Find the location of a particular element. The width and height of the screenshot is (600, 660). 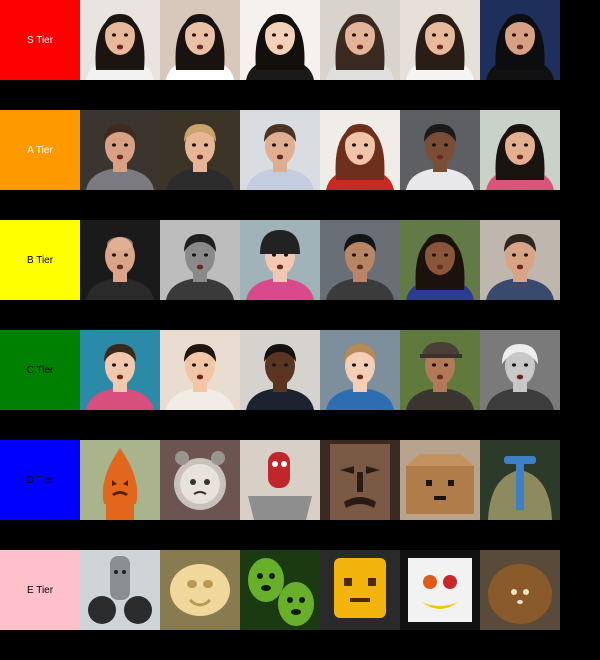

jet-engine-face-icon is located at coordinates (120, 590).